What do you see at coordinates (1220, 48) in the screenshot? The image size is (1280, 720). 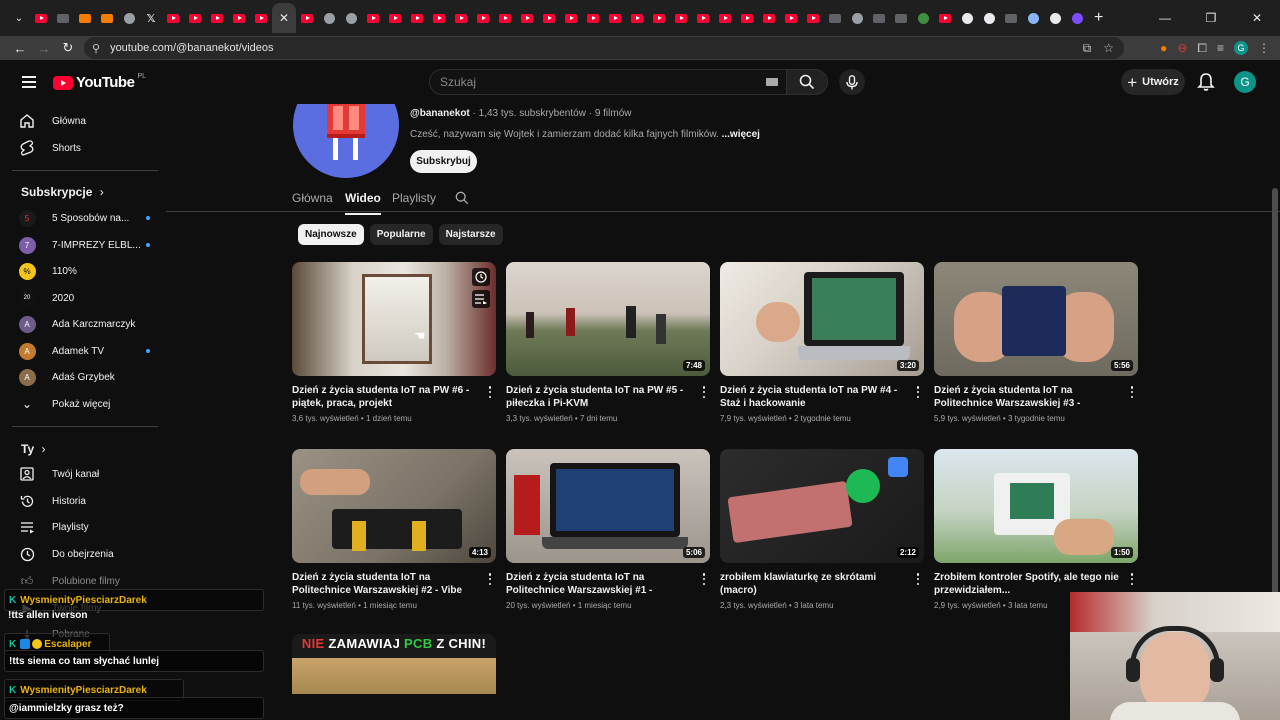 I see `reading-list-icon: ≡` at bounding box center [1220, 48].